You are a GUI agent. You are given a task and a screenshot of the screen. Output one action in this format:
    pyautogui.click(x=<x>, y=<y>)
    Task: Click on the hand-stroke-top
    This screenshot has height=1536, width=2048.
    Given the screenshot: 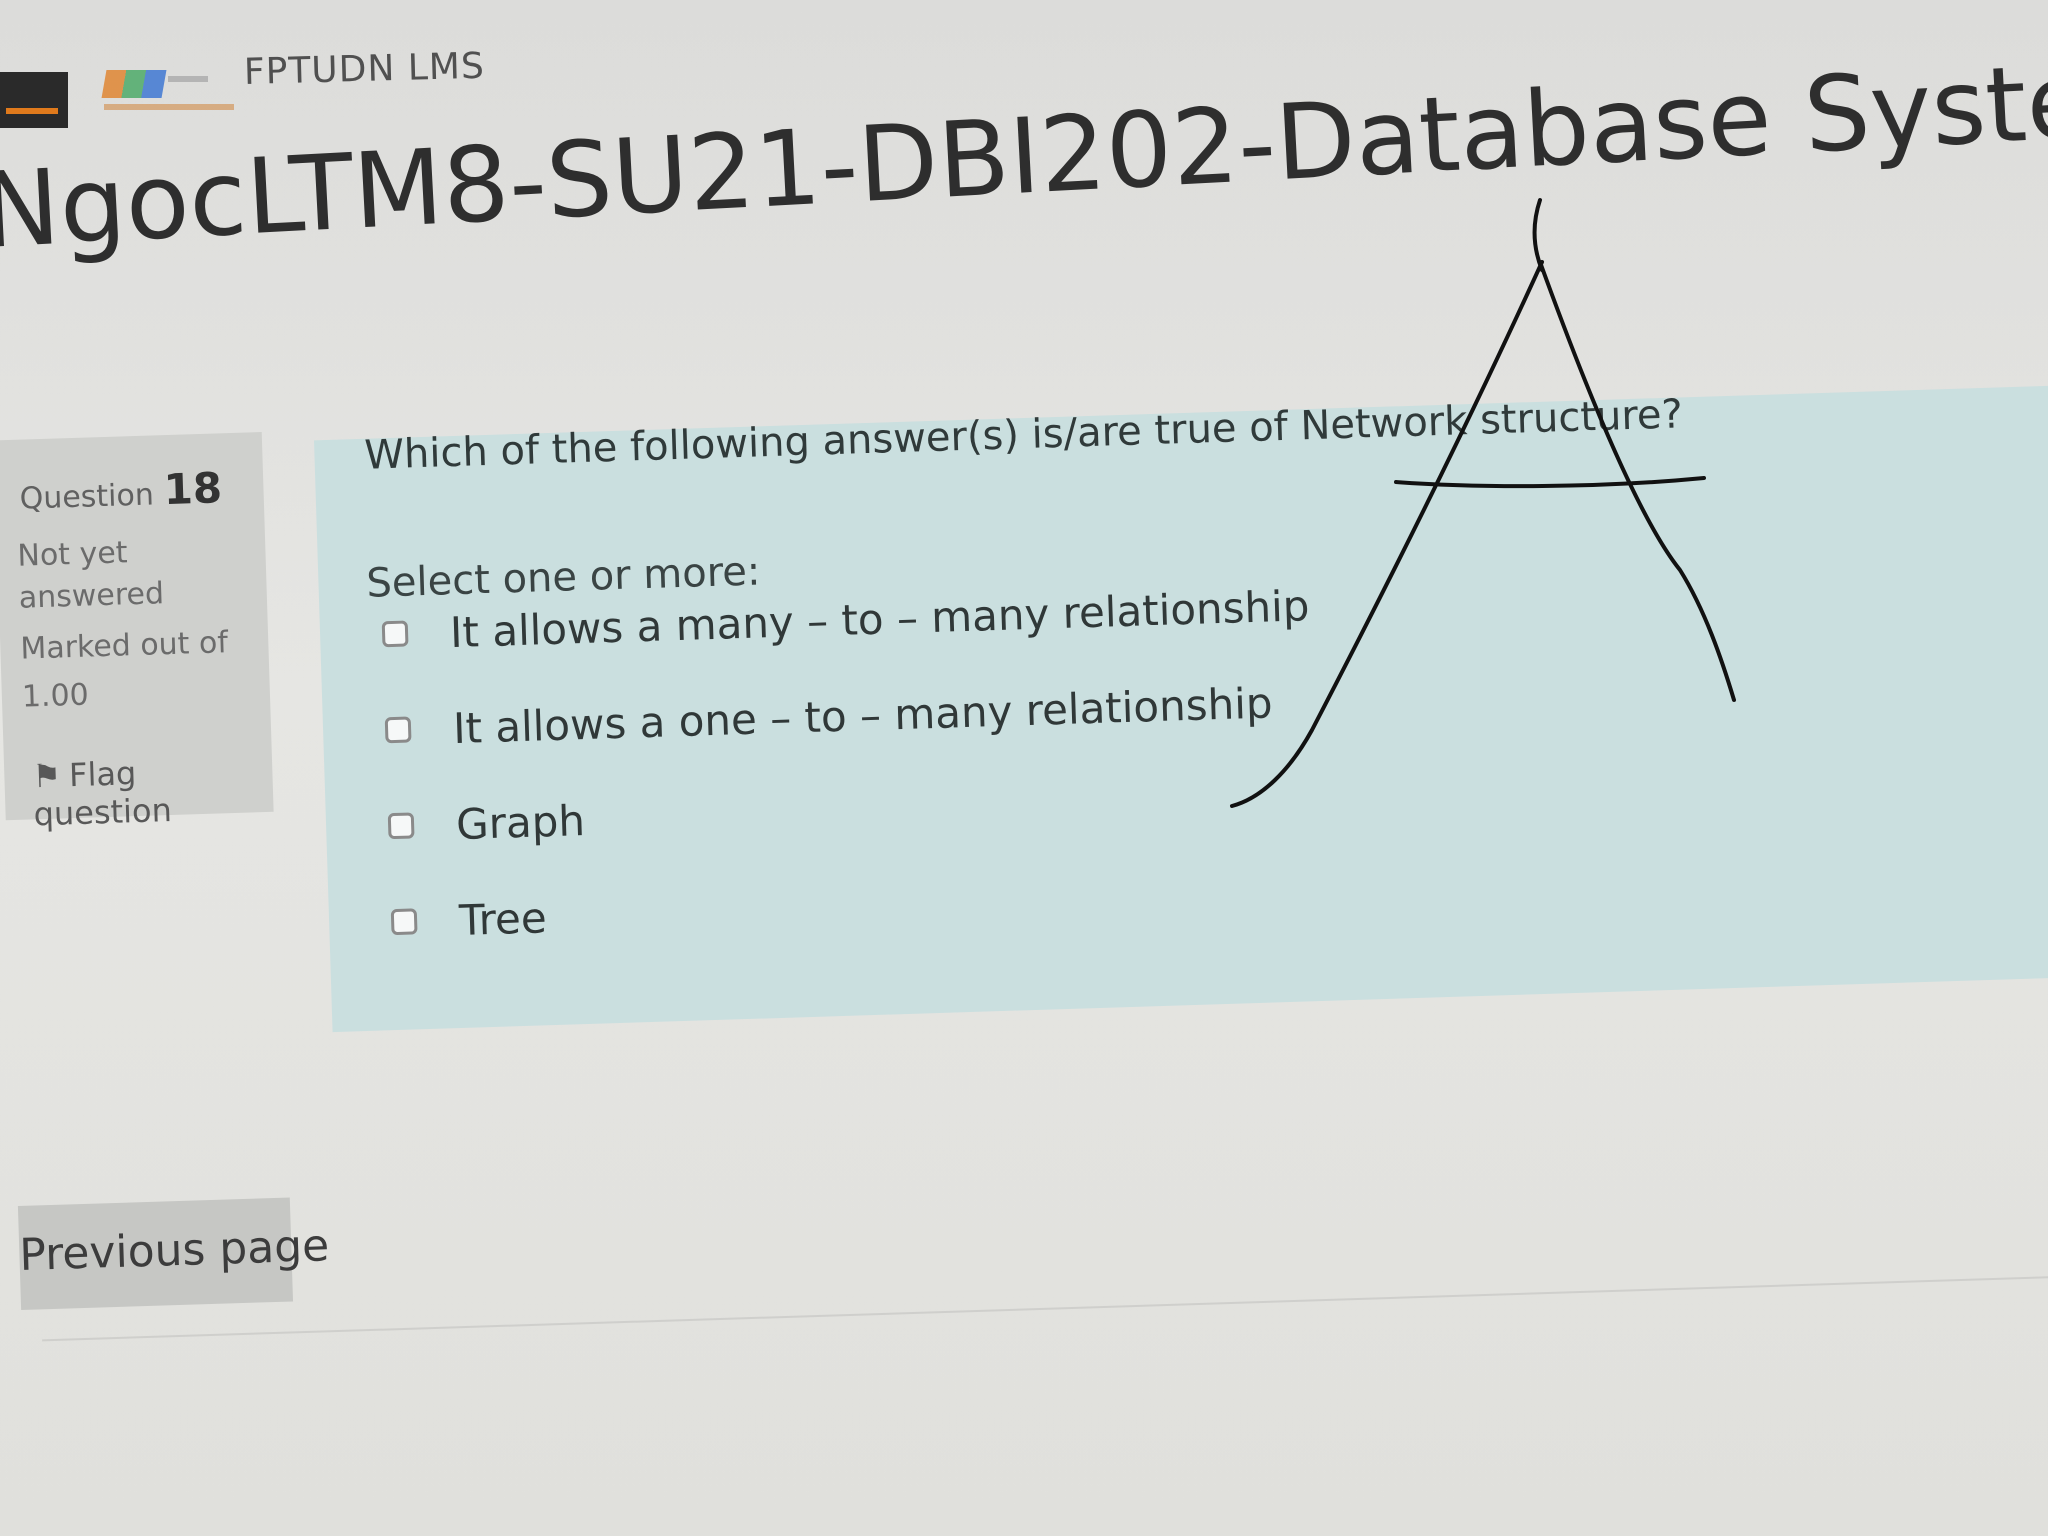 What is the action you would take?
    pyautogui.click(x=1538, y=235)
    